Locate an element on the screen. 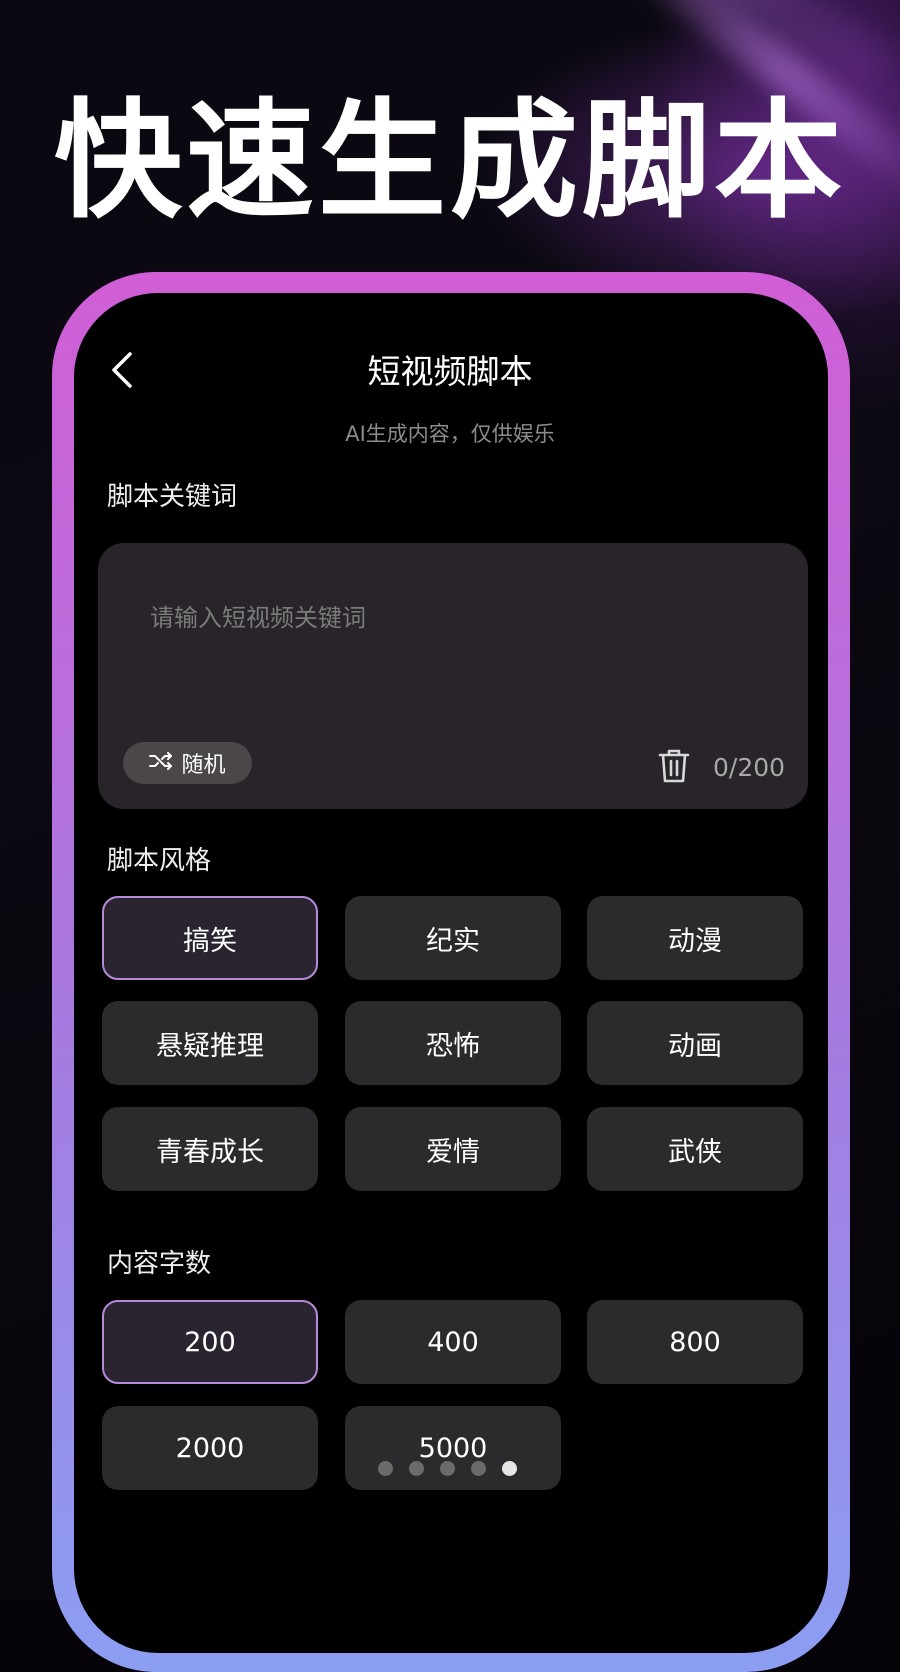  keywords-section-label: 脚本关键词 is located at coordinates (172, 497).